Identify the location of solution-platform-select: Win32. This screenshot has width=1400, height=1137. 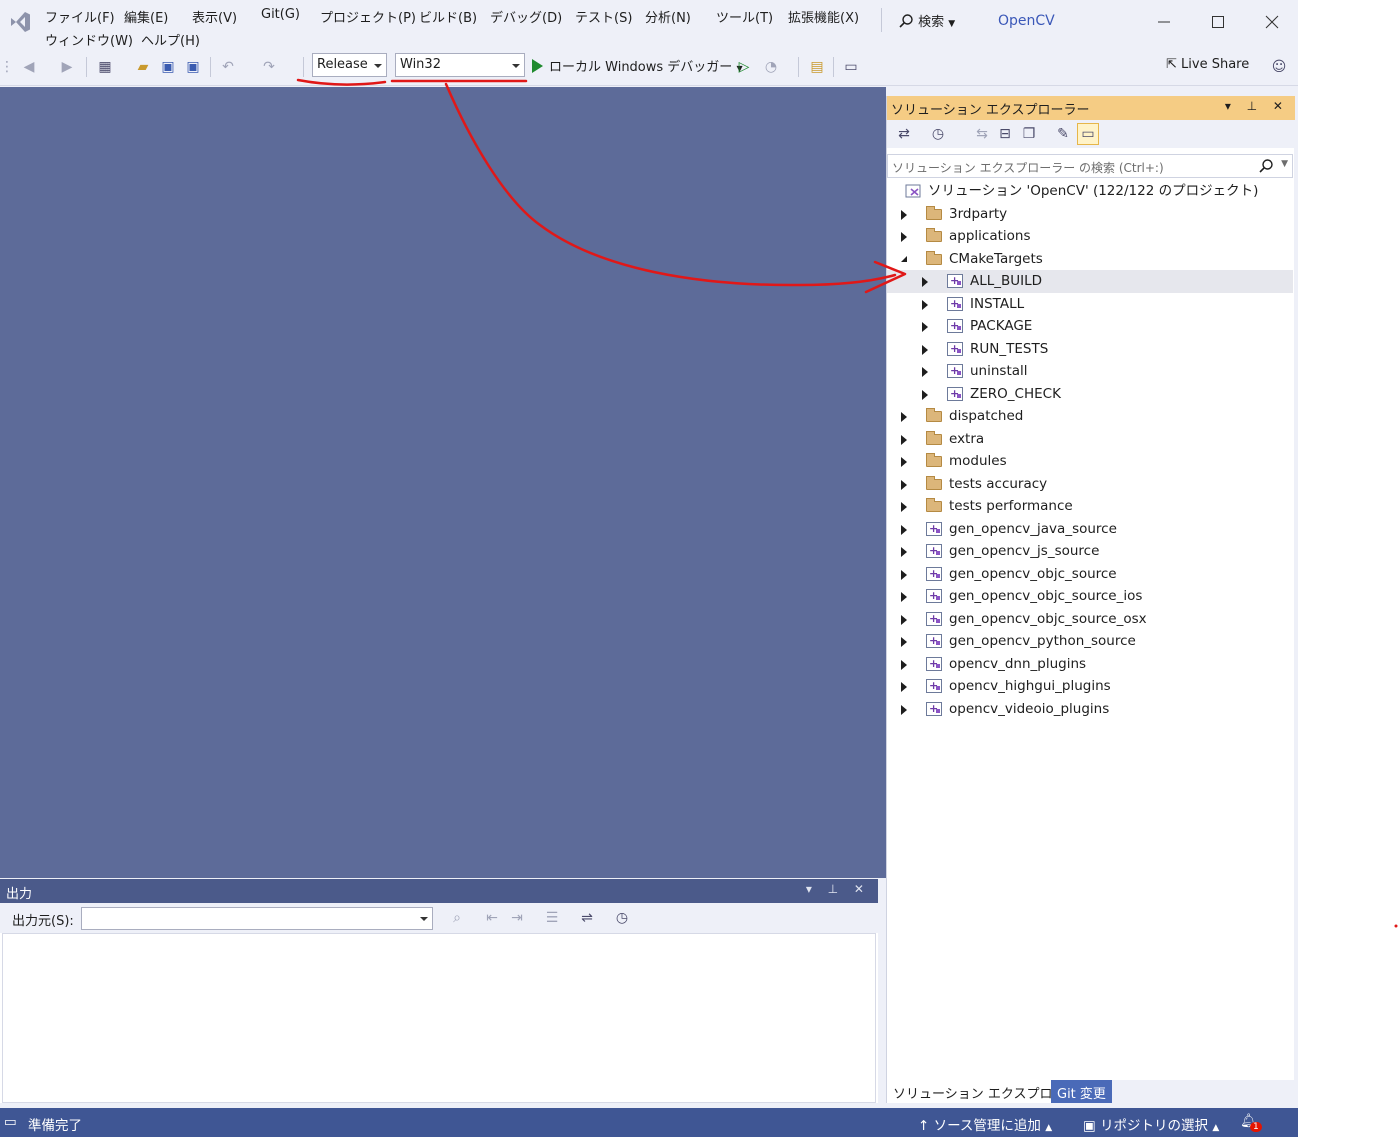
(460, 65).